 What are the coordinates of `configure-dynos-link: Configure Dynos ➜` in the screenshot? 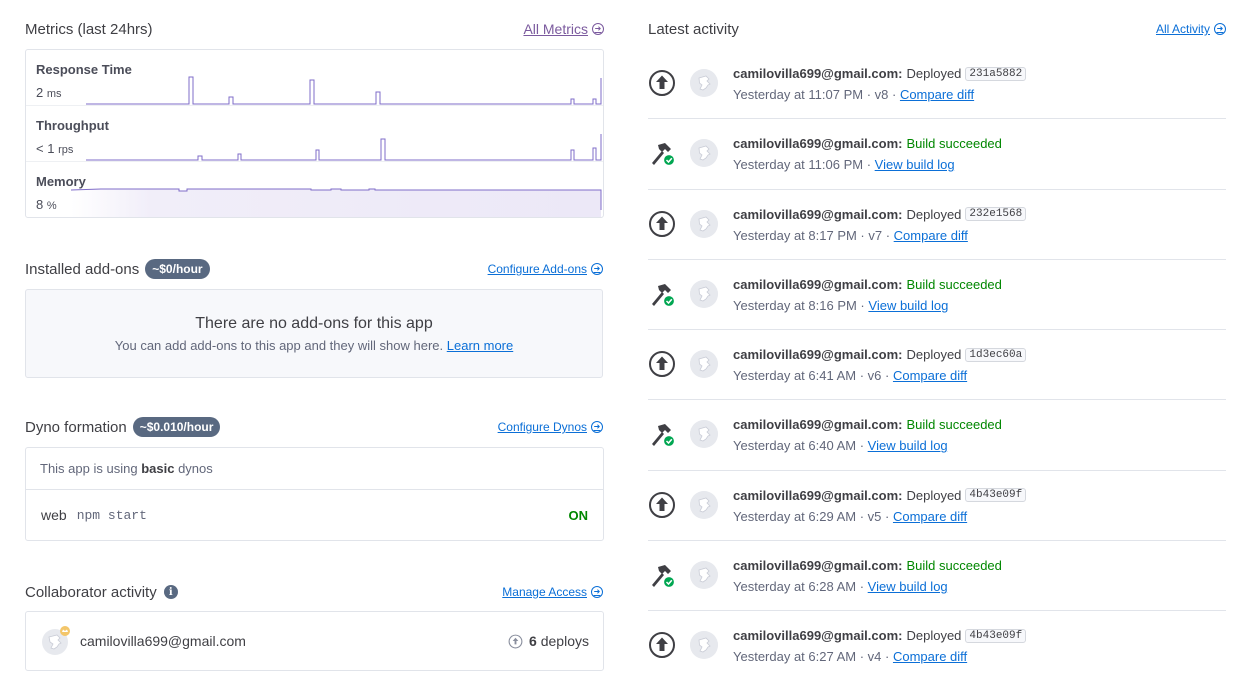 It's located at (550, 427).